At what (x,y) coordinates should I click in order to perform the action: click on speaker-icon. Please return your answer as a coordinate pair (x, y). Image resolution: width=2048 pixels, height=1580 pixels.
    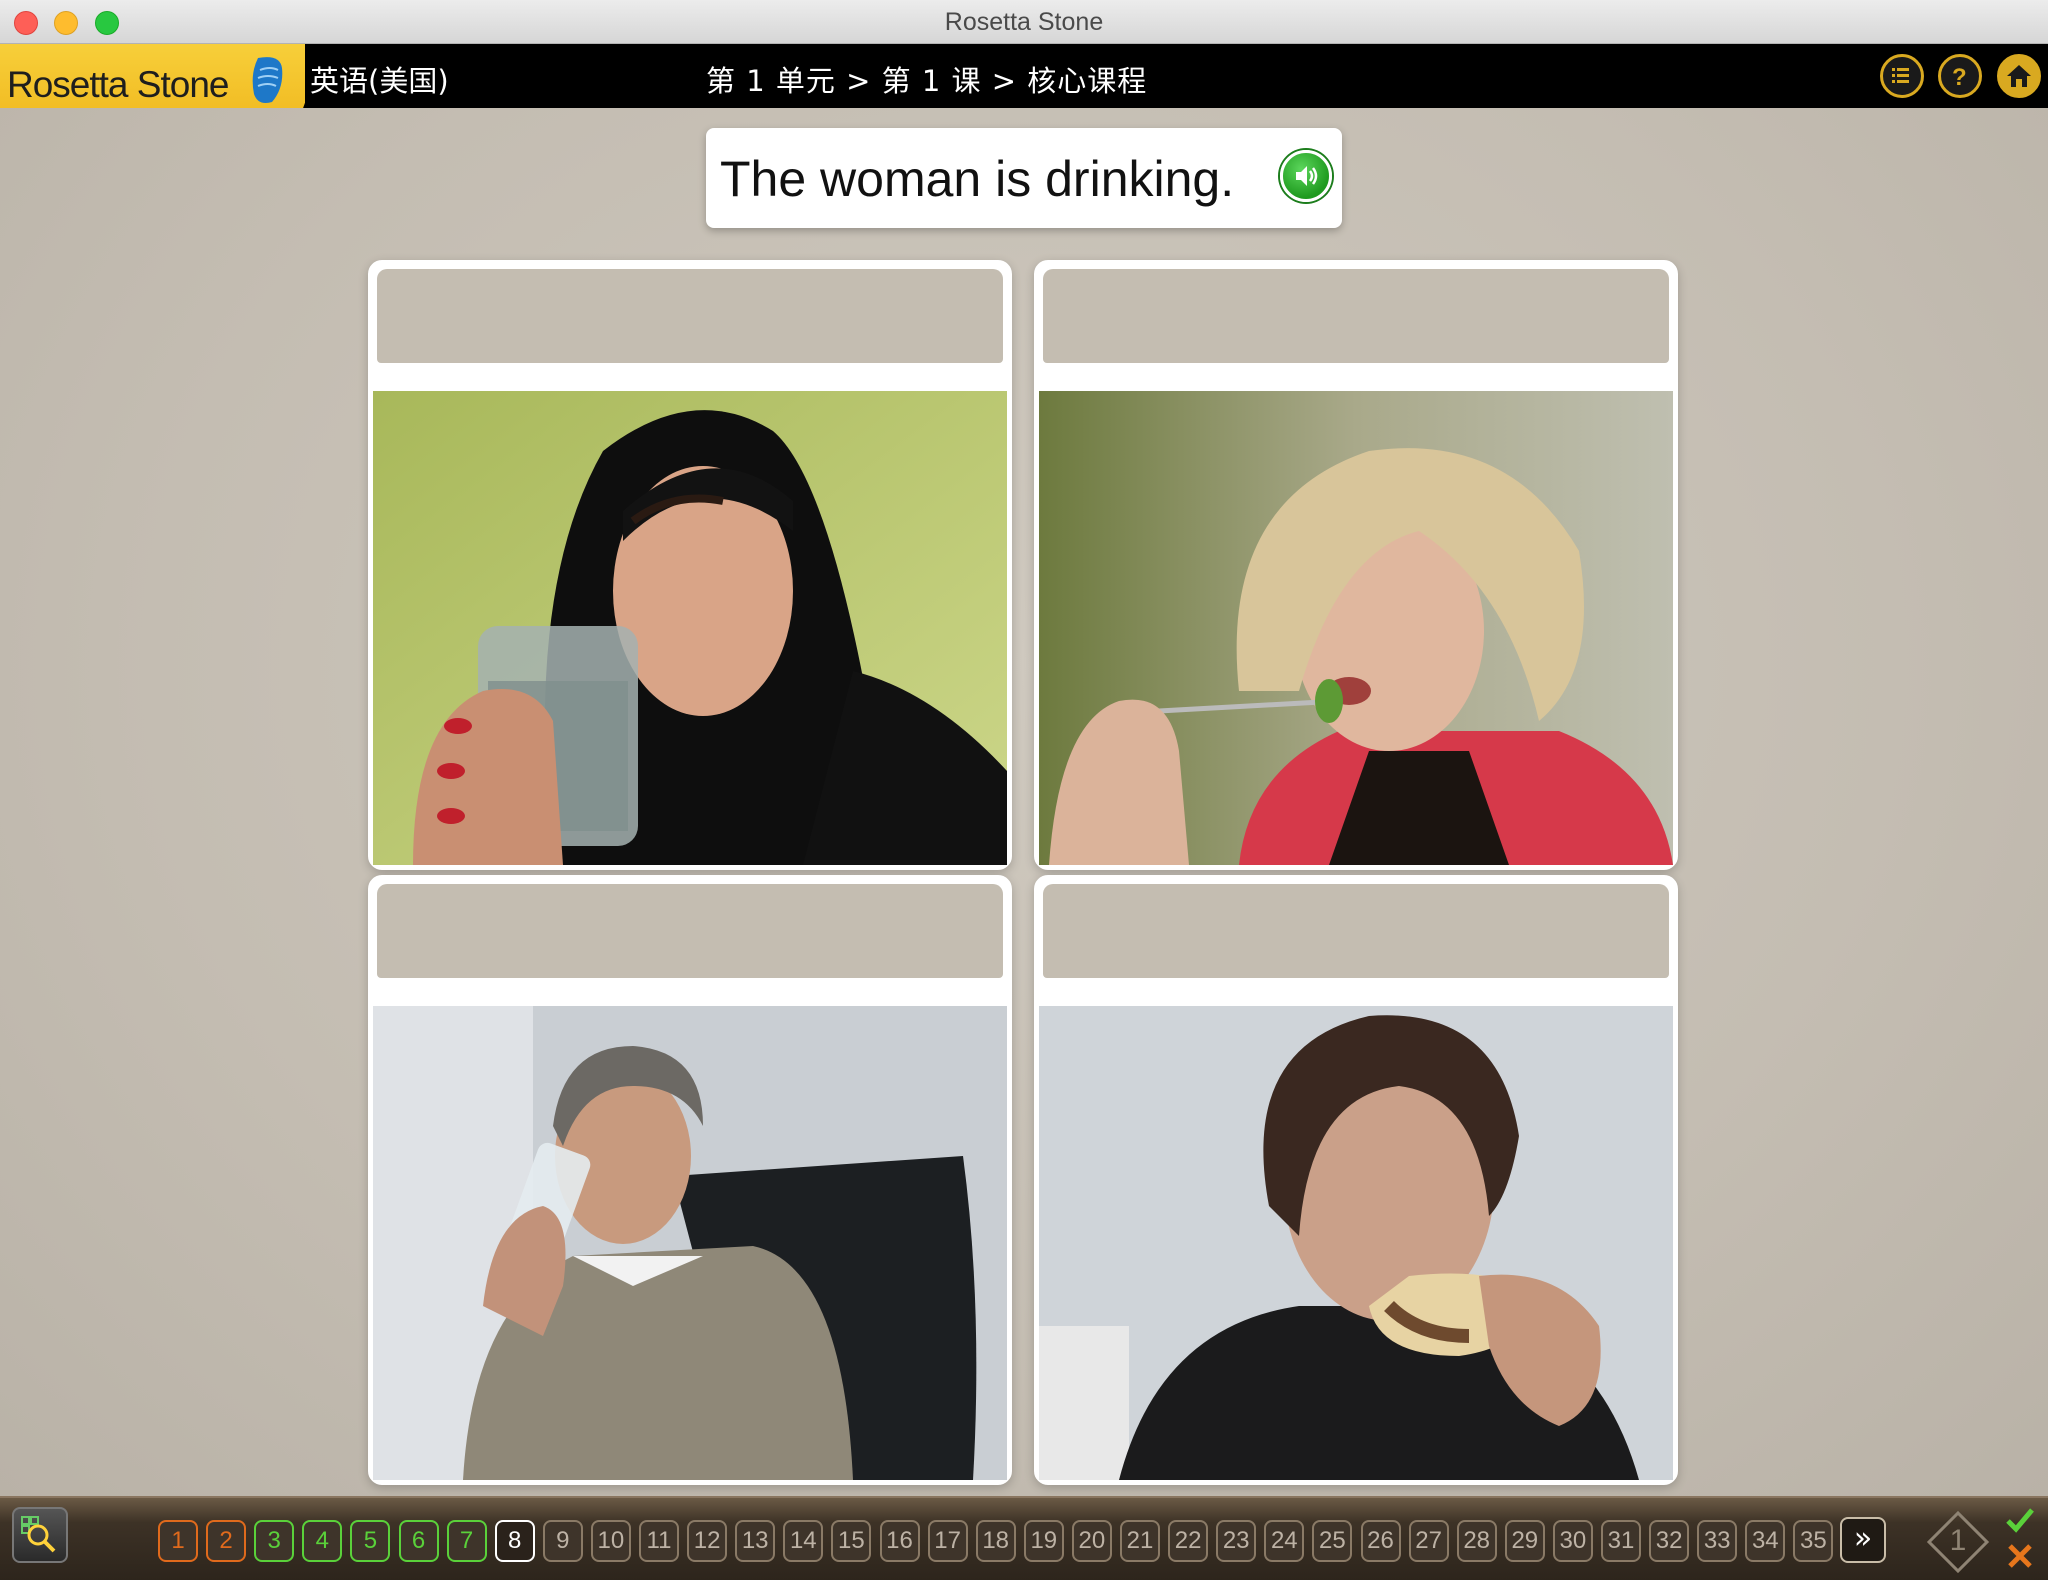
    Looking at the image, I should click on (1306, 176).